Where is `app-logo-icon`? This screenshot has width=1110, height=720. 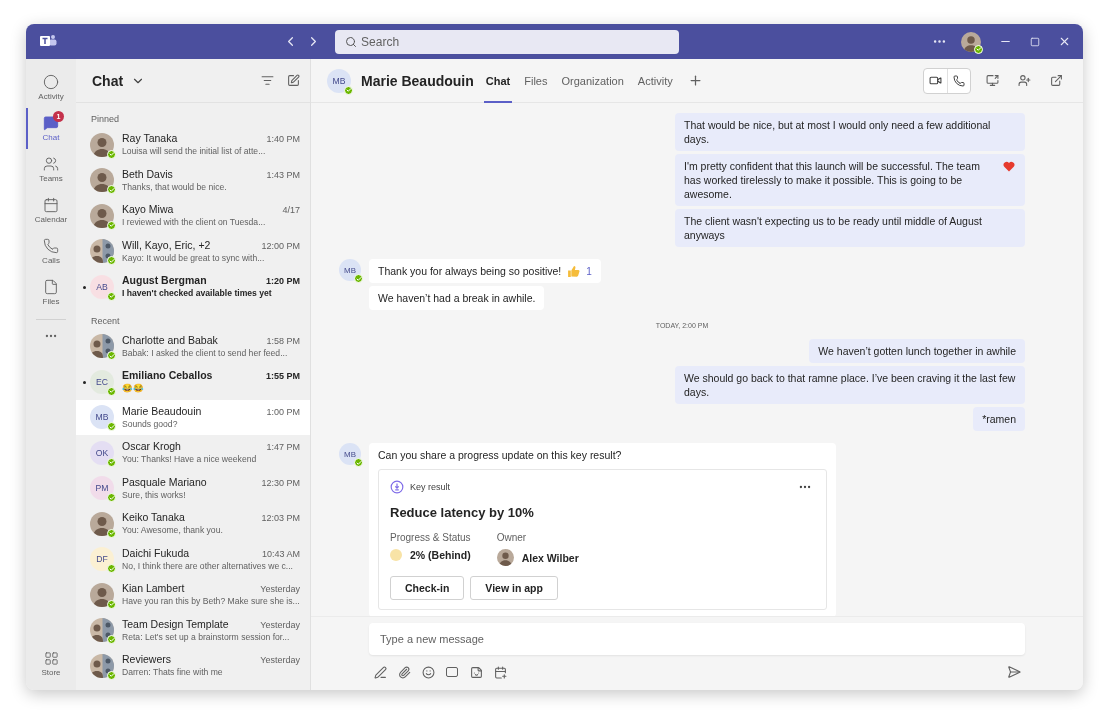 app-logo-icon is located at coordinates (48, 41).